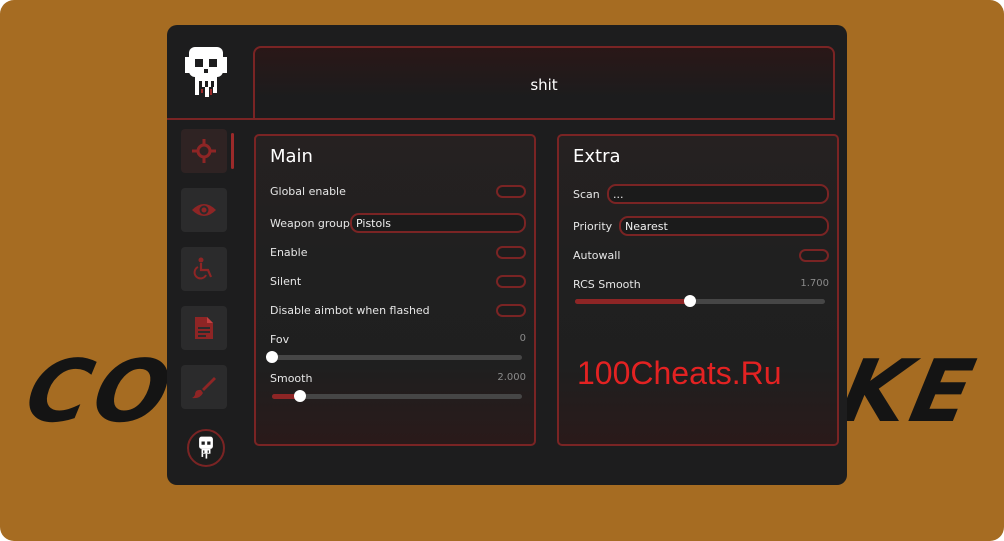 The image size is (1004, 541). Describe the element at coordinates (632, 301) in the screenshot. I see `rcs-smooth-slider-fill` at that location.